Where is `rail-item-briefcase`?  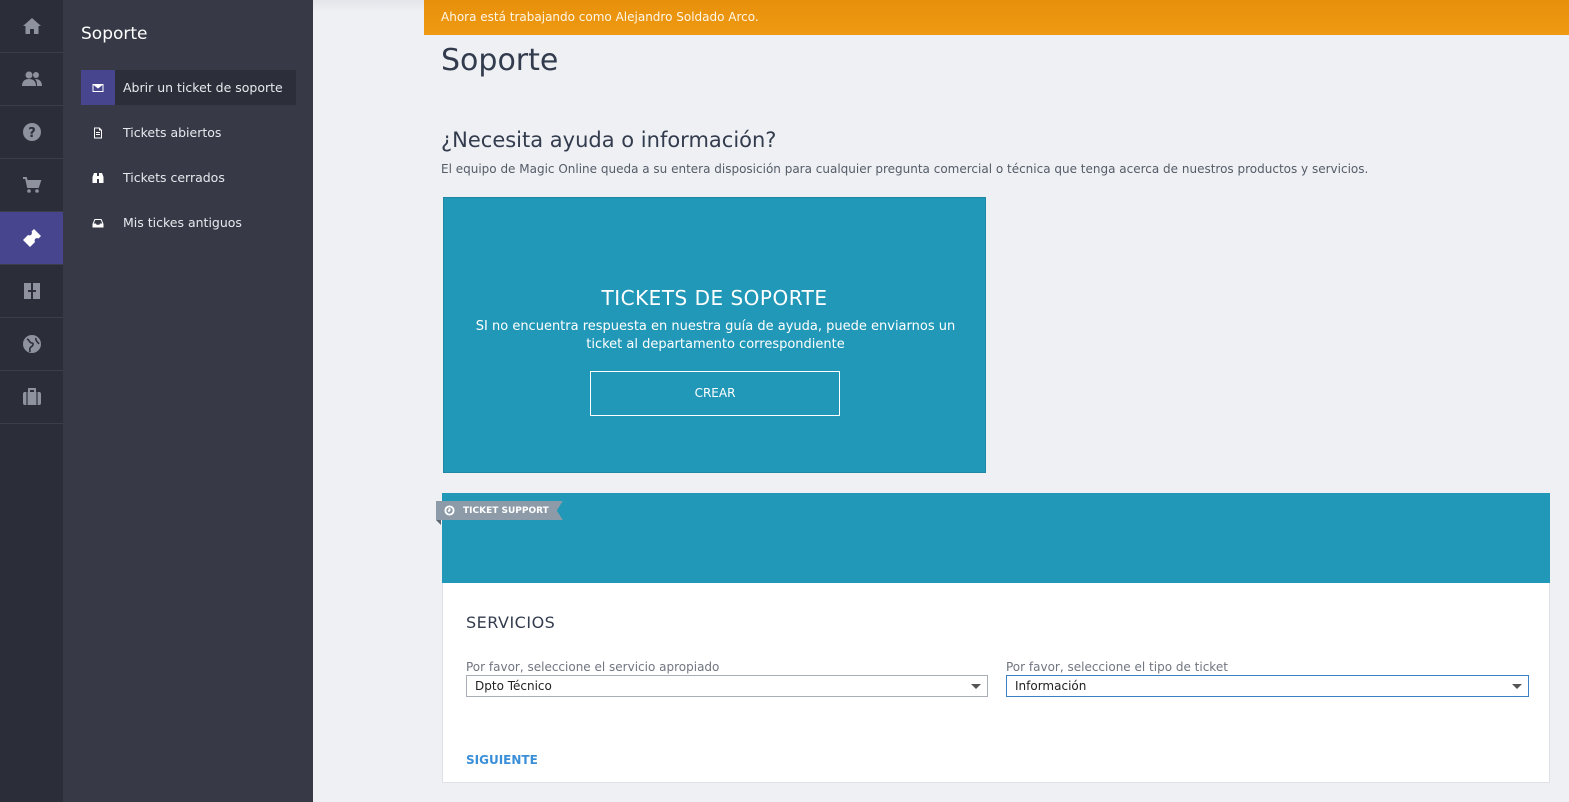
rail-item-briefcase is located at coordinates (31, 397).